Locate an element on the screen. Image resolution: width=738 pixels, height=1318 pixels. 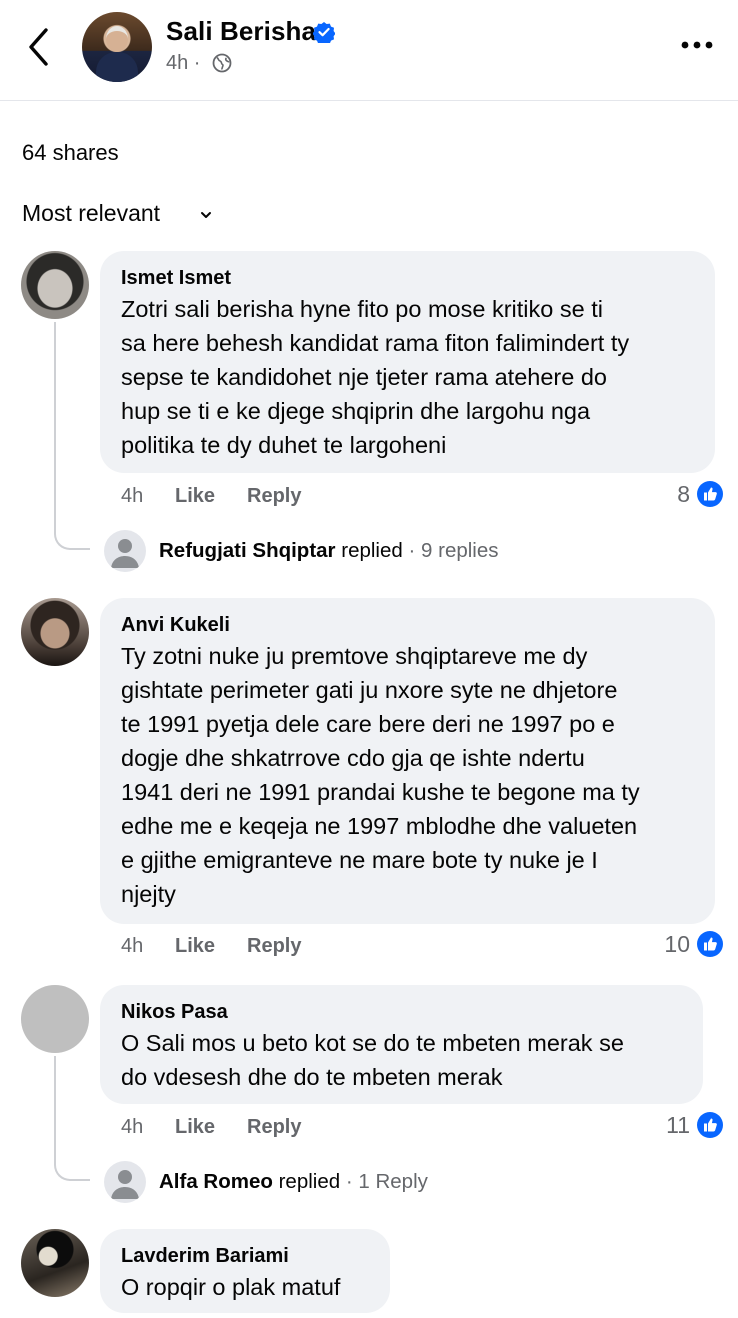
back-arrow-icon is located at coordinates (39, 47).